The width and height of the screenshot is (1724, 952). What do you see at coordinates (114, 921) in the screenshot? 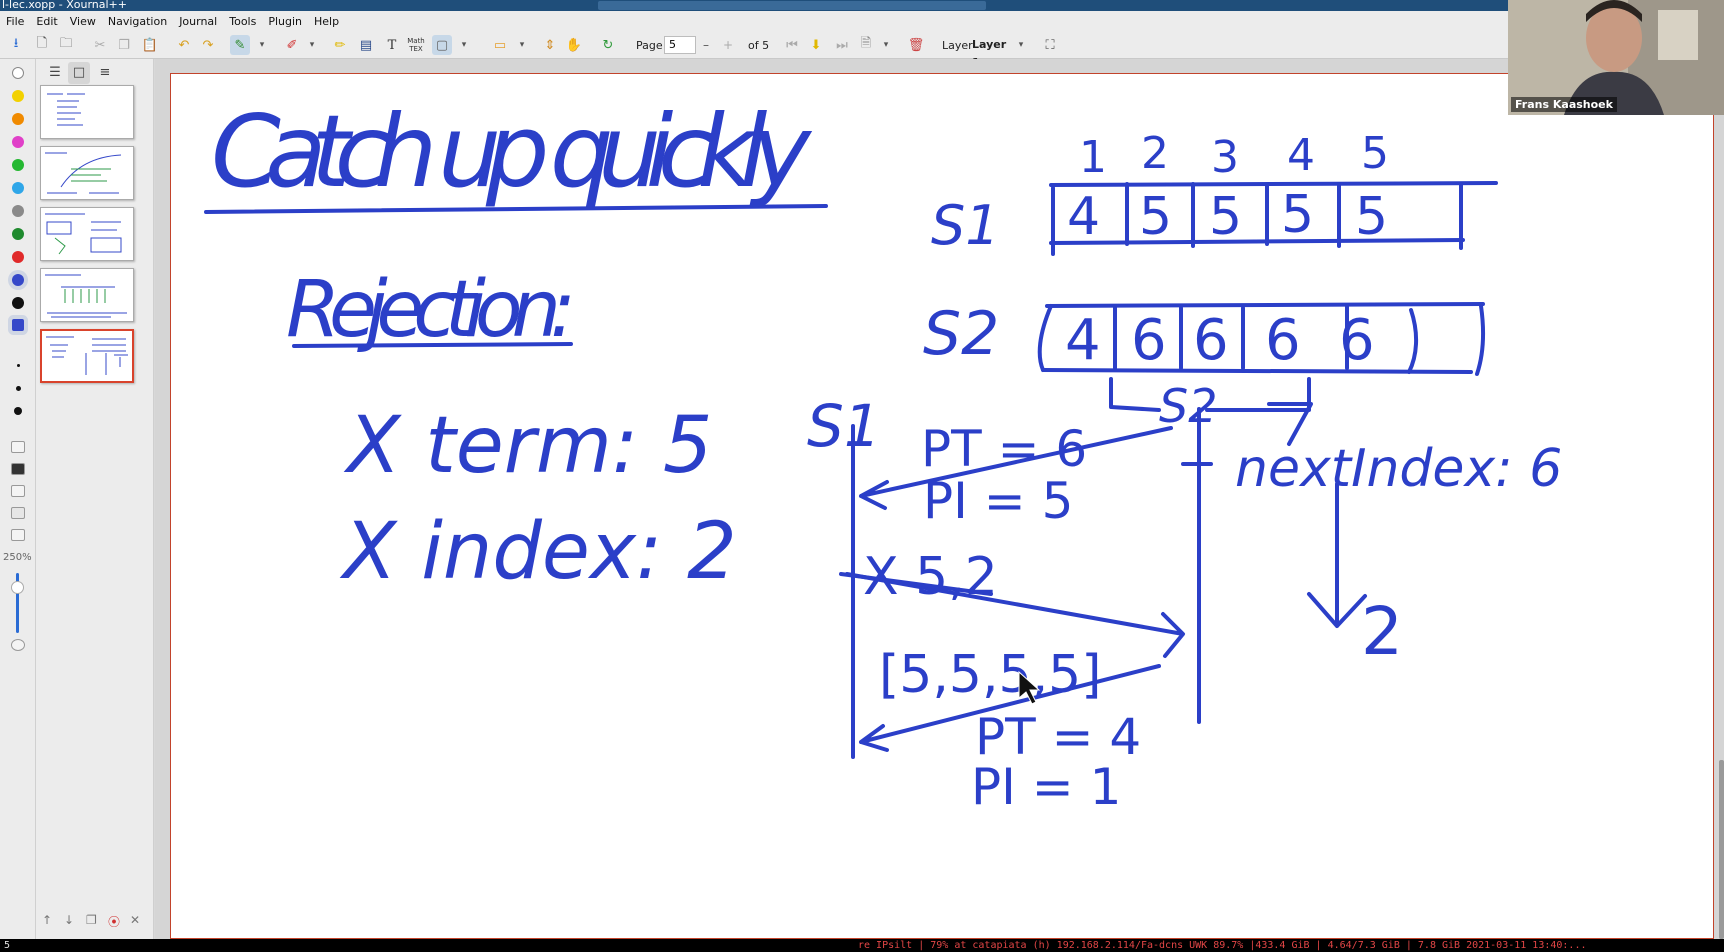
I see `delete-page-thumb-icon: ⦿` at bounding box center [114, 921].